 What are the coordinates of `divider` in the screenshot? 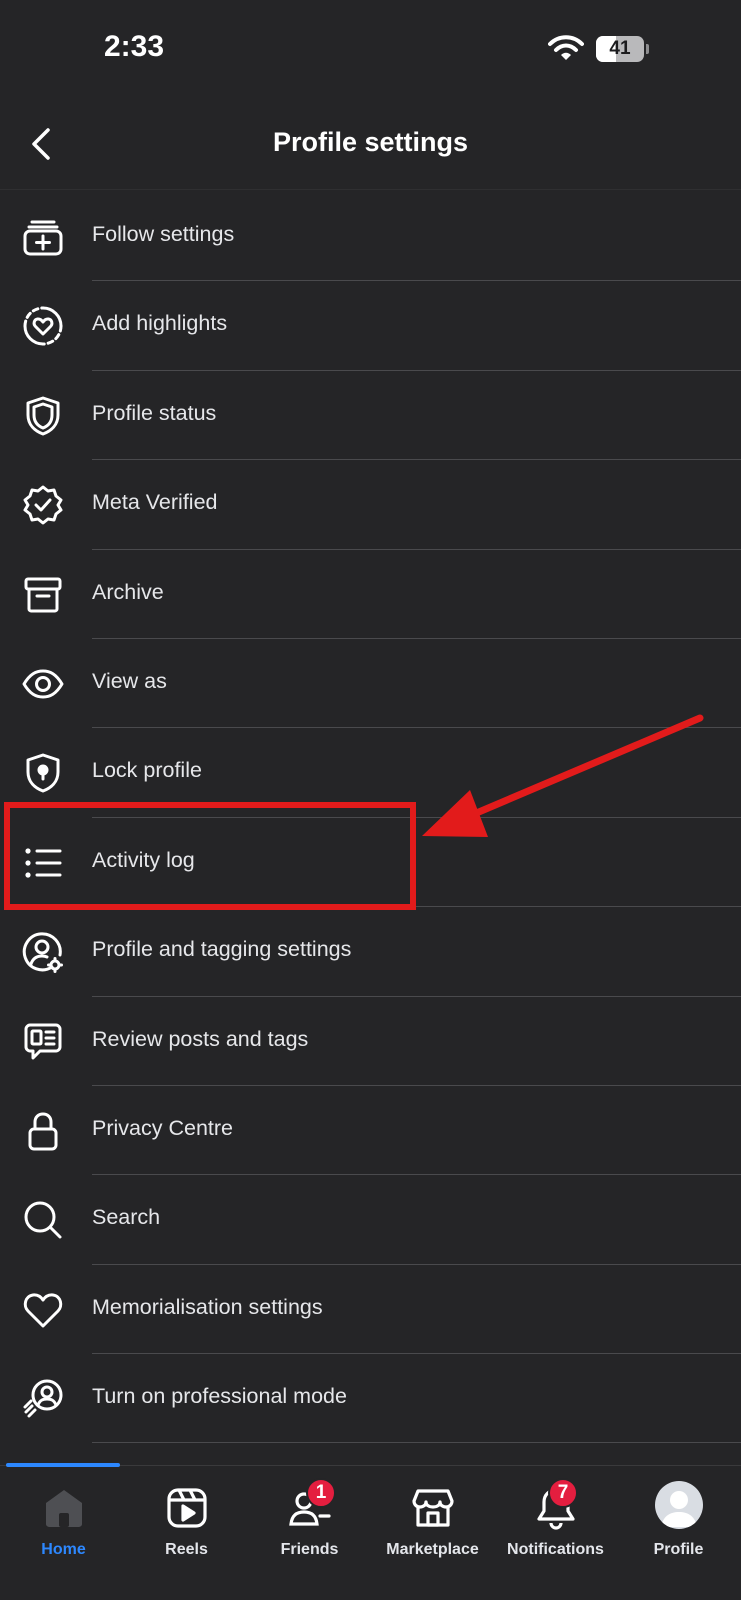 It's located at (416, 1443).